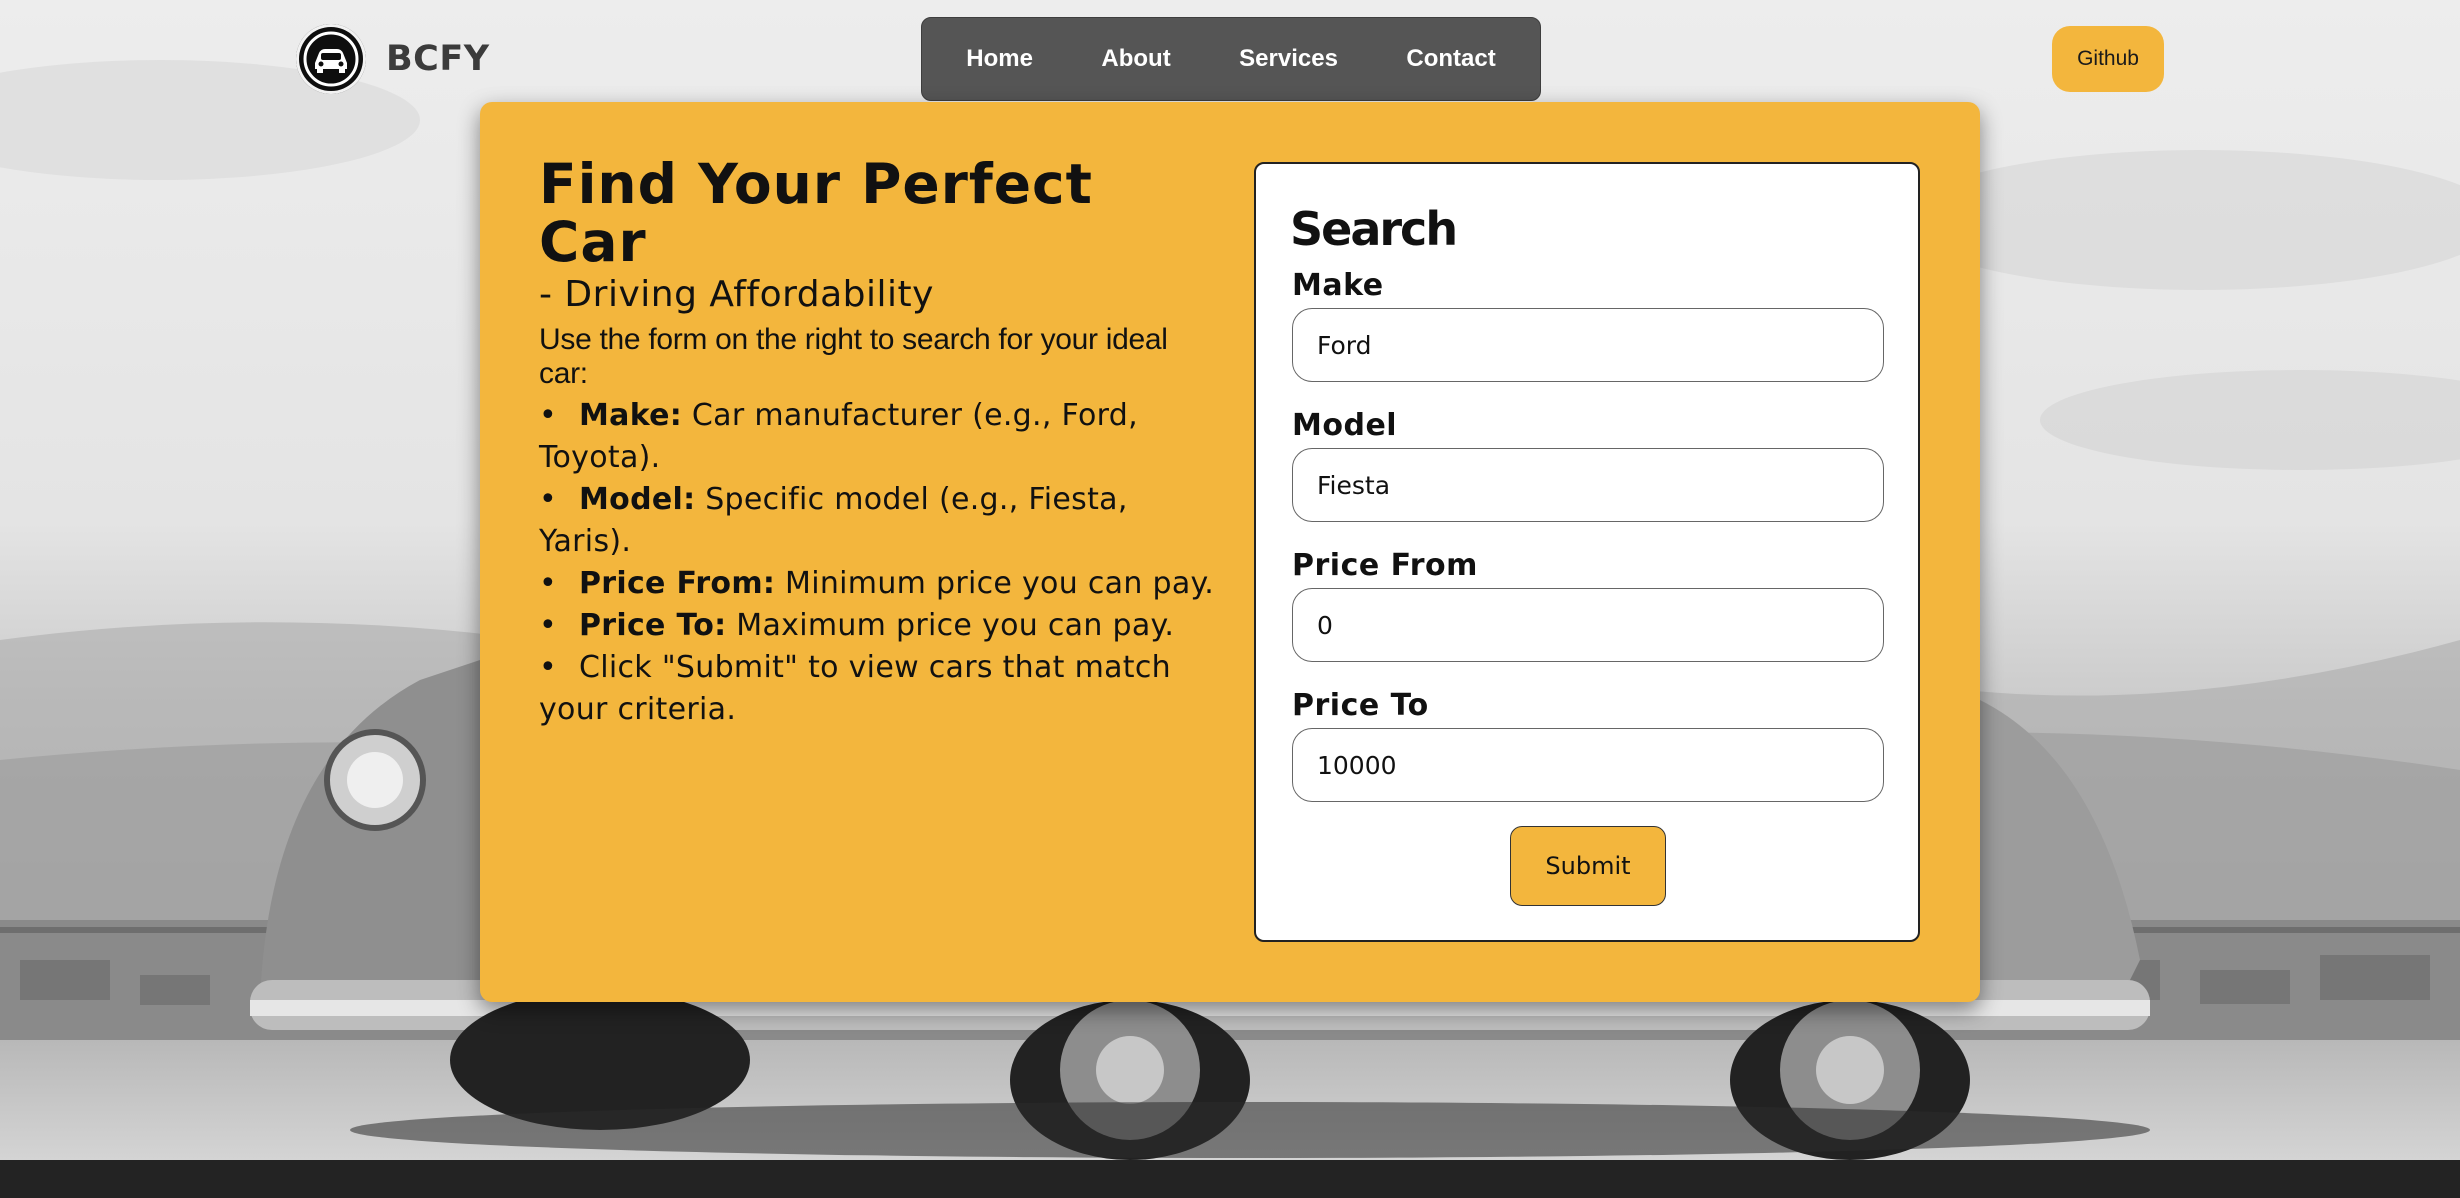  Describe the element at coordinates (1288, 59) in the screenshot. I see `nav-services-link: Services` at that location.